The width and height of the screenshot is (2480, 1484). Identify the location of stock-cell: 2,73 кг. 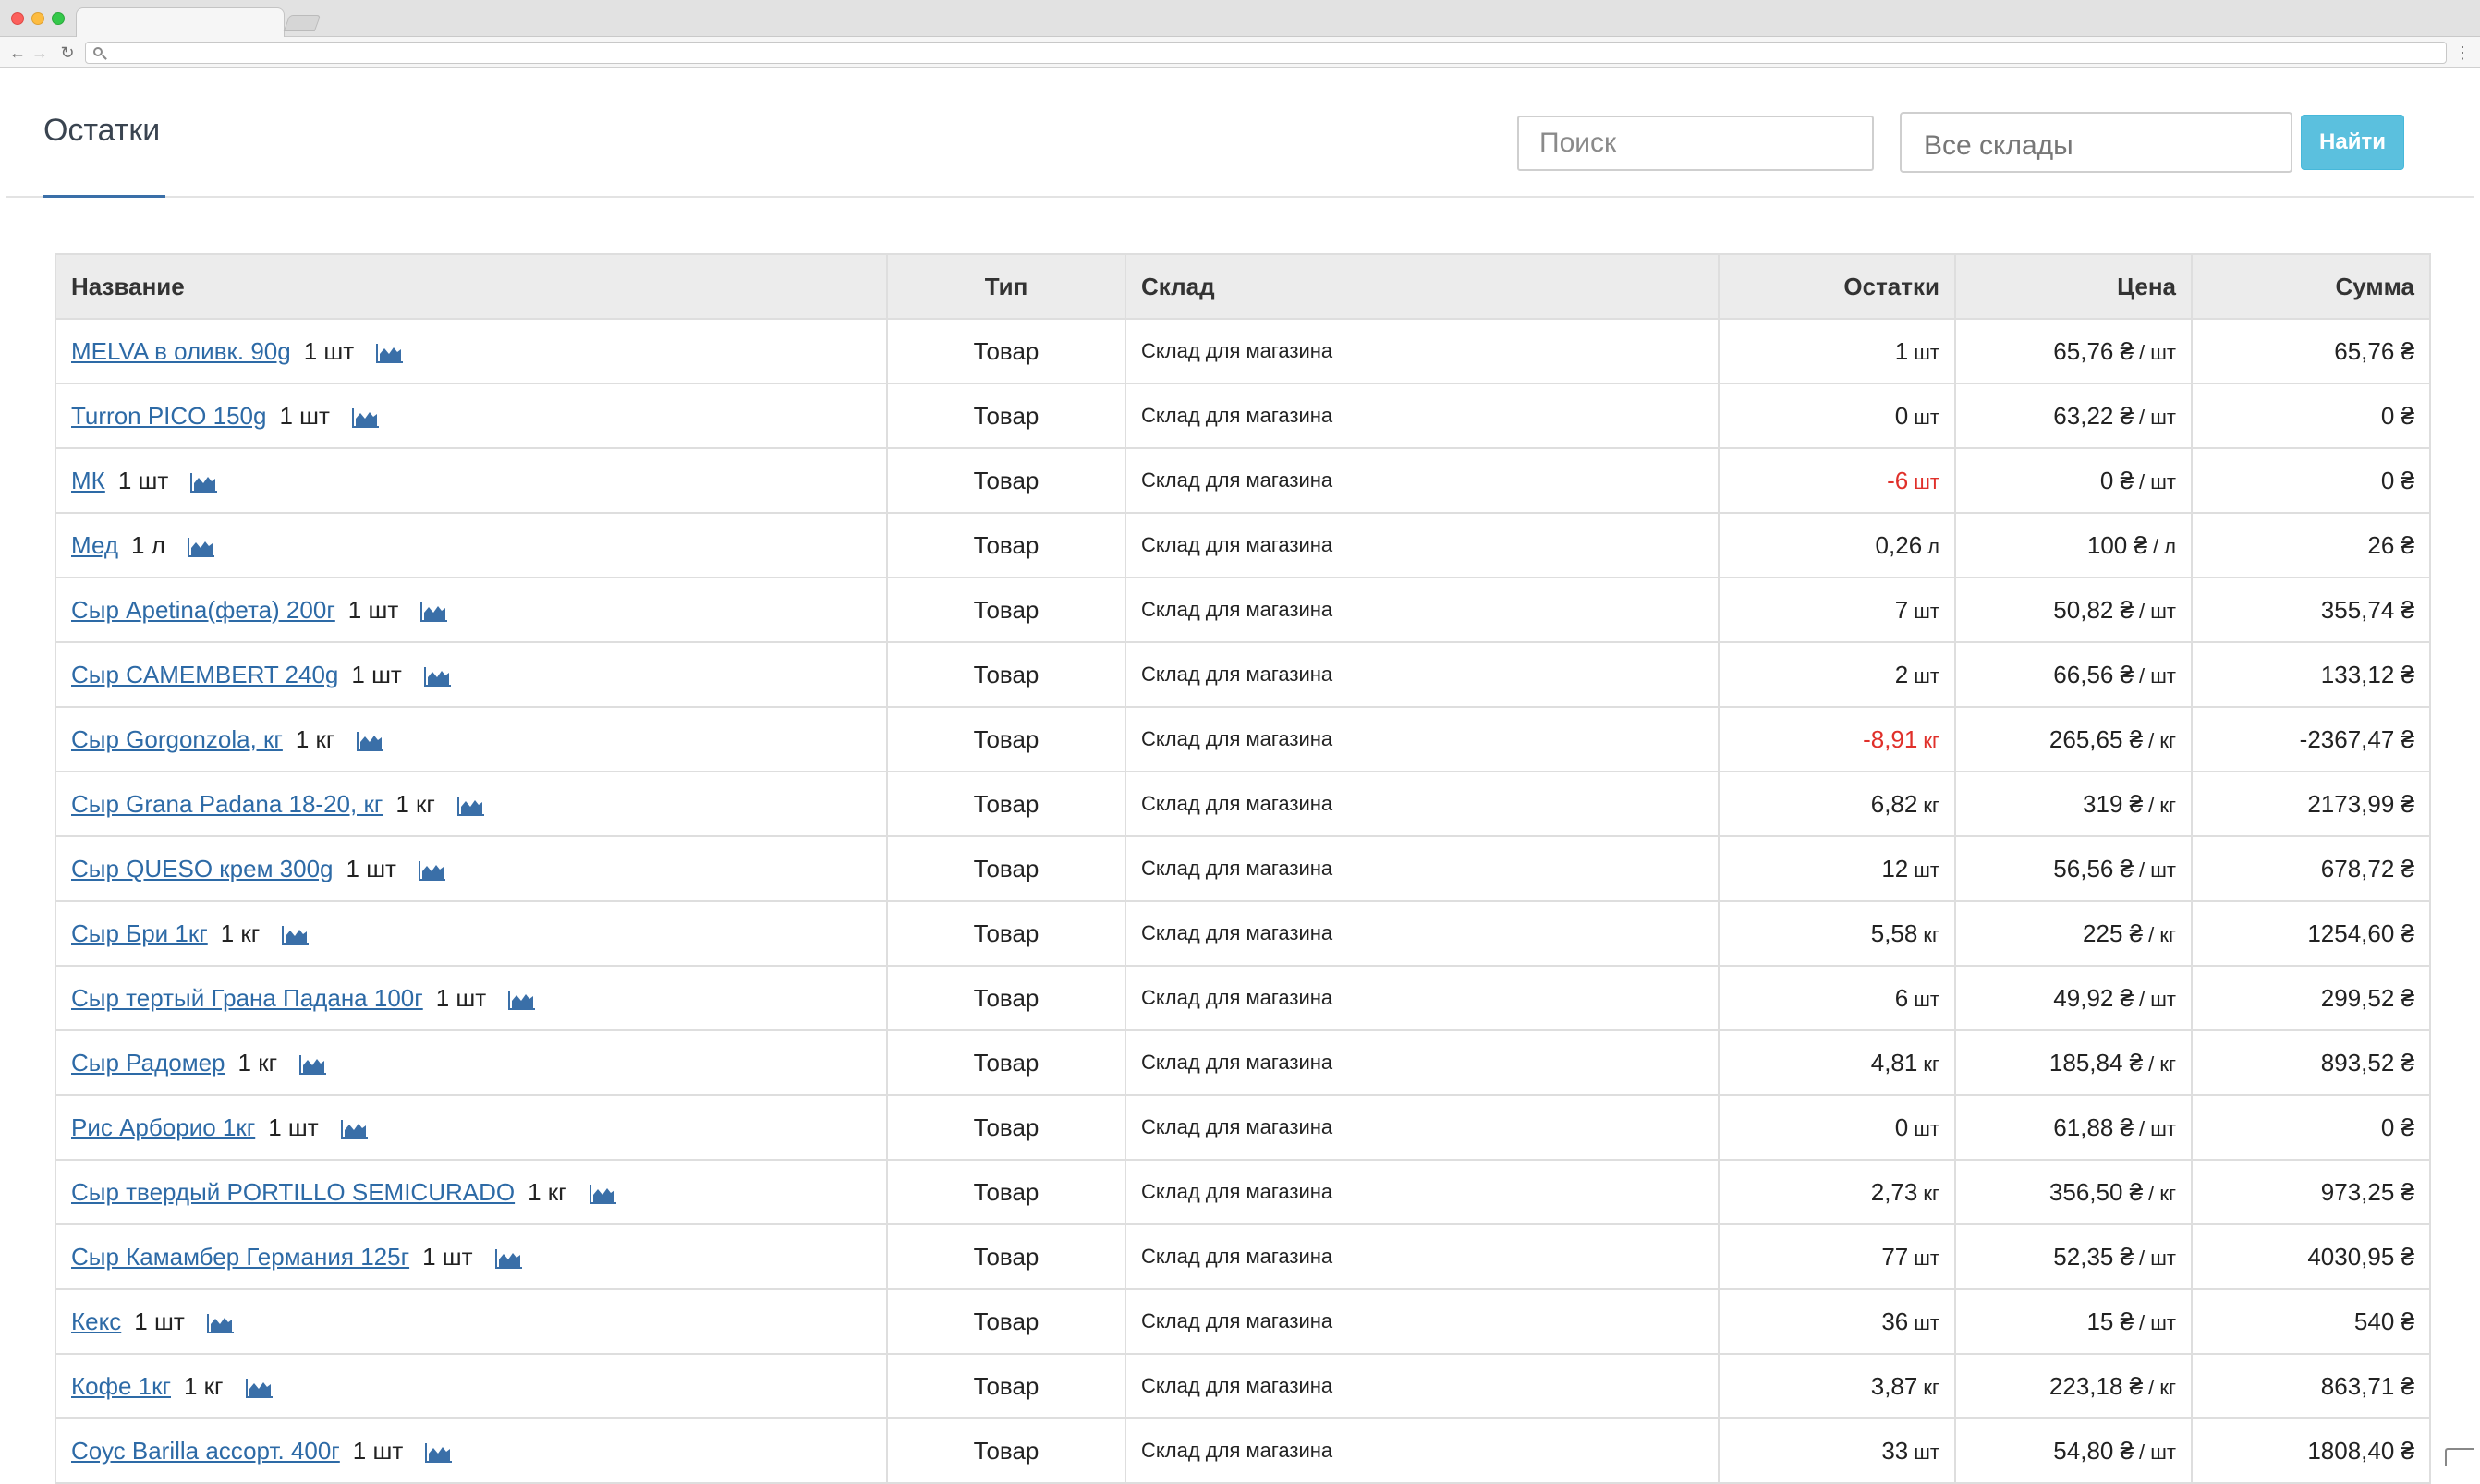
(1837, 1192).